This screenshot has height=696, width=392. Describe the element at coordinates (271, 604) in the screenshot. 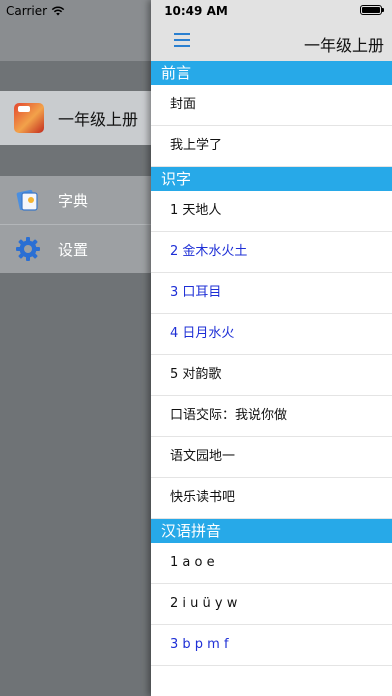

I see `lesson-item: 2 i u ü y w` at that location.